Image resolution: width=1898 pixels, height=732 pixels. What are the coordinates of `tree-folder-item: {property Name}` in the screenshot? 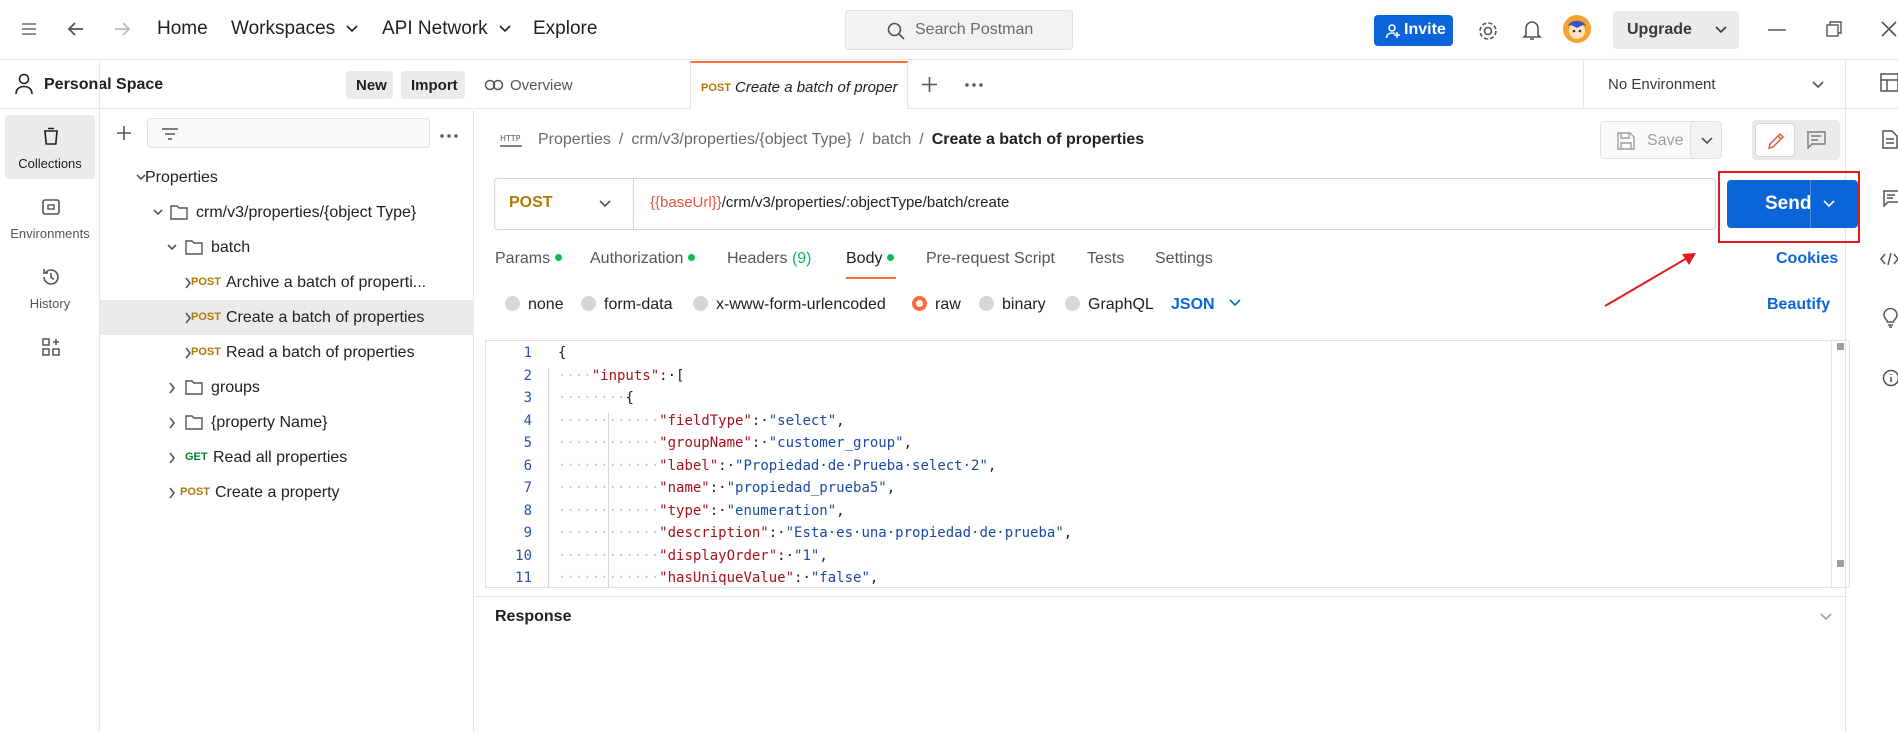 It's located at (287, 422).